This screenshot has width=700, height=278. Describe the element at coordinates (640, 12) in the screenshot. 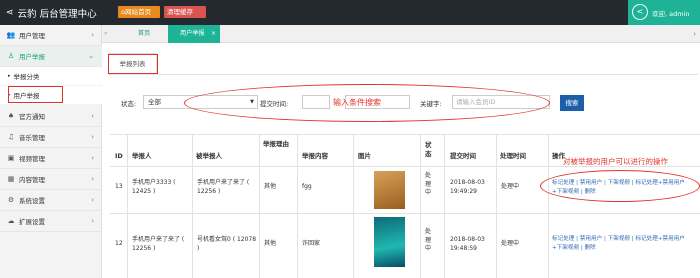

I see `share-icon: <` at that location.